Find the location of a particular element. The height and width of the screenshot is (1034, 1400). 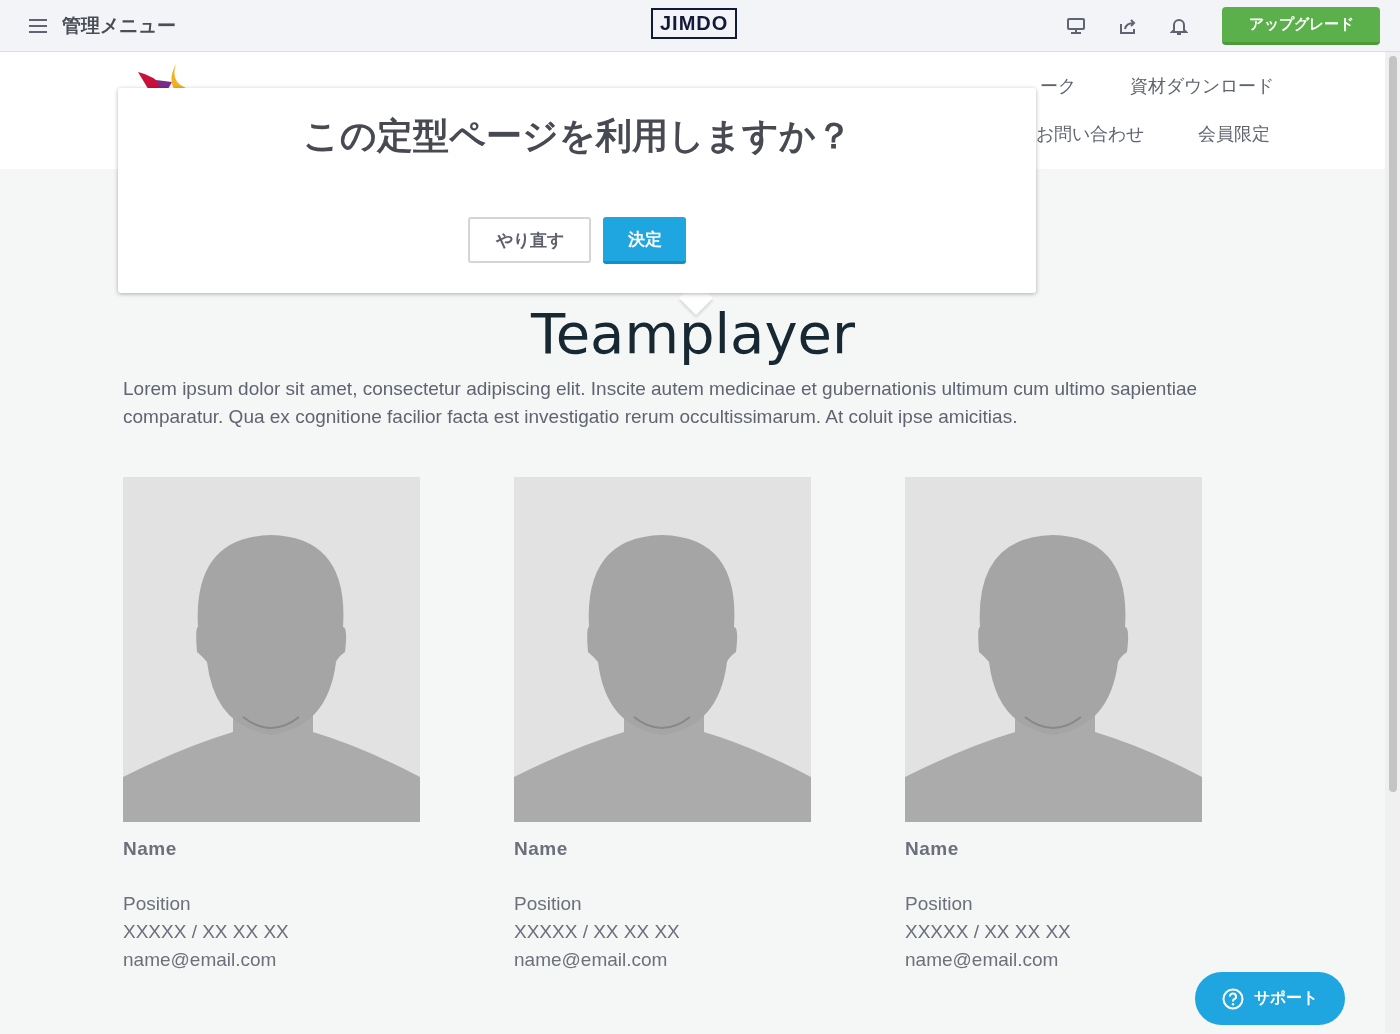

scrollbar-thumb is located at coordinates (1392, 424).